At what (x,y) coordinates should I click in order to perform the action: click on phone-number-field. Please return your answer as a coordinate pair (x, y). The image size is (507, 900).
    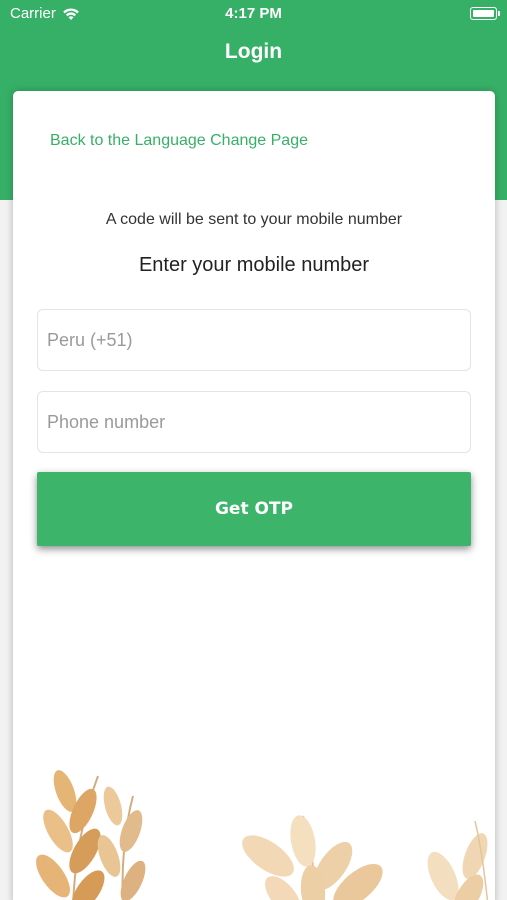
    Looking at the image, I should click on (254, 422).